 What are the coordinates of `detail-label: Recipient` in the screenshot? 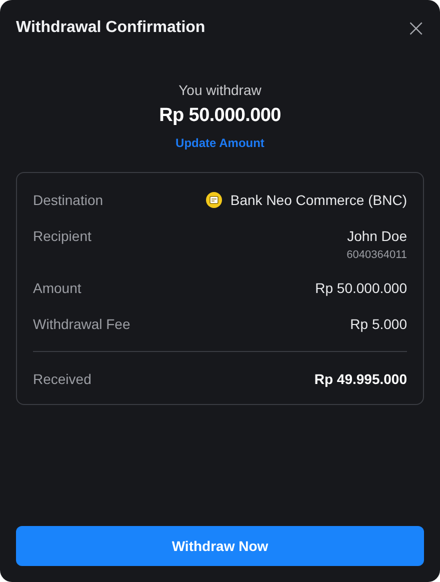 It's located at (62, 236).